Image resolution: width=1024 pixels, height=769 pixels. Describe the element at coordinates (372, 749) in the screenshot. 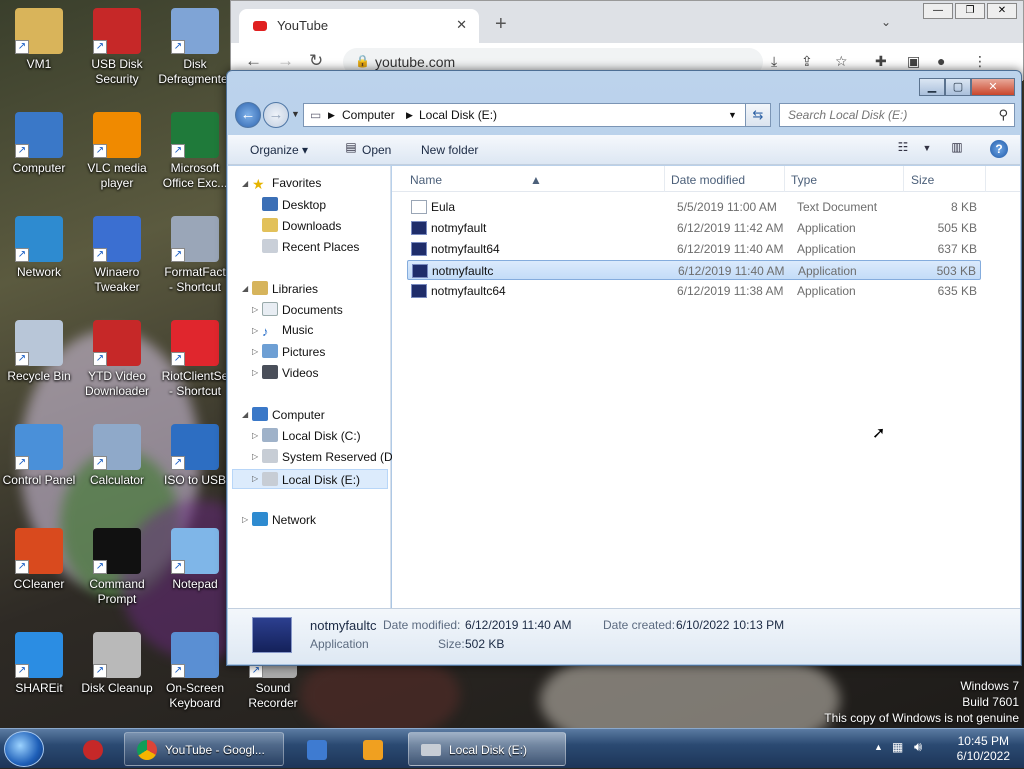

I see `taskbar-media-button` at that location.